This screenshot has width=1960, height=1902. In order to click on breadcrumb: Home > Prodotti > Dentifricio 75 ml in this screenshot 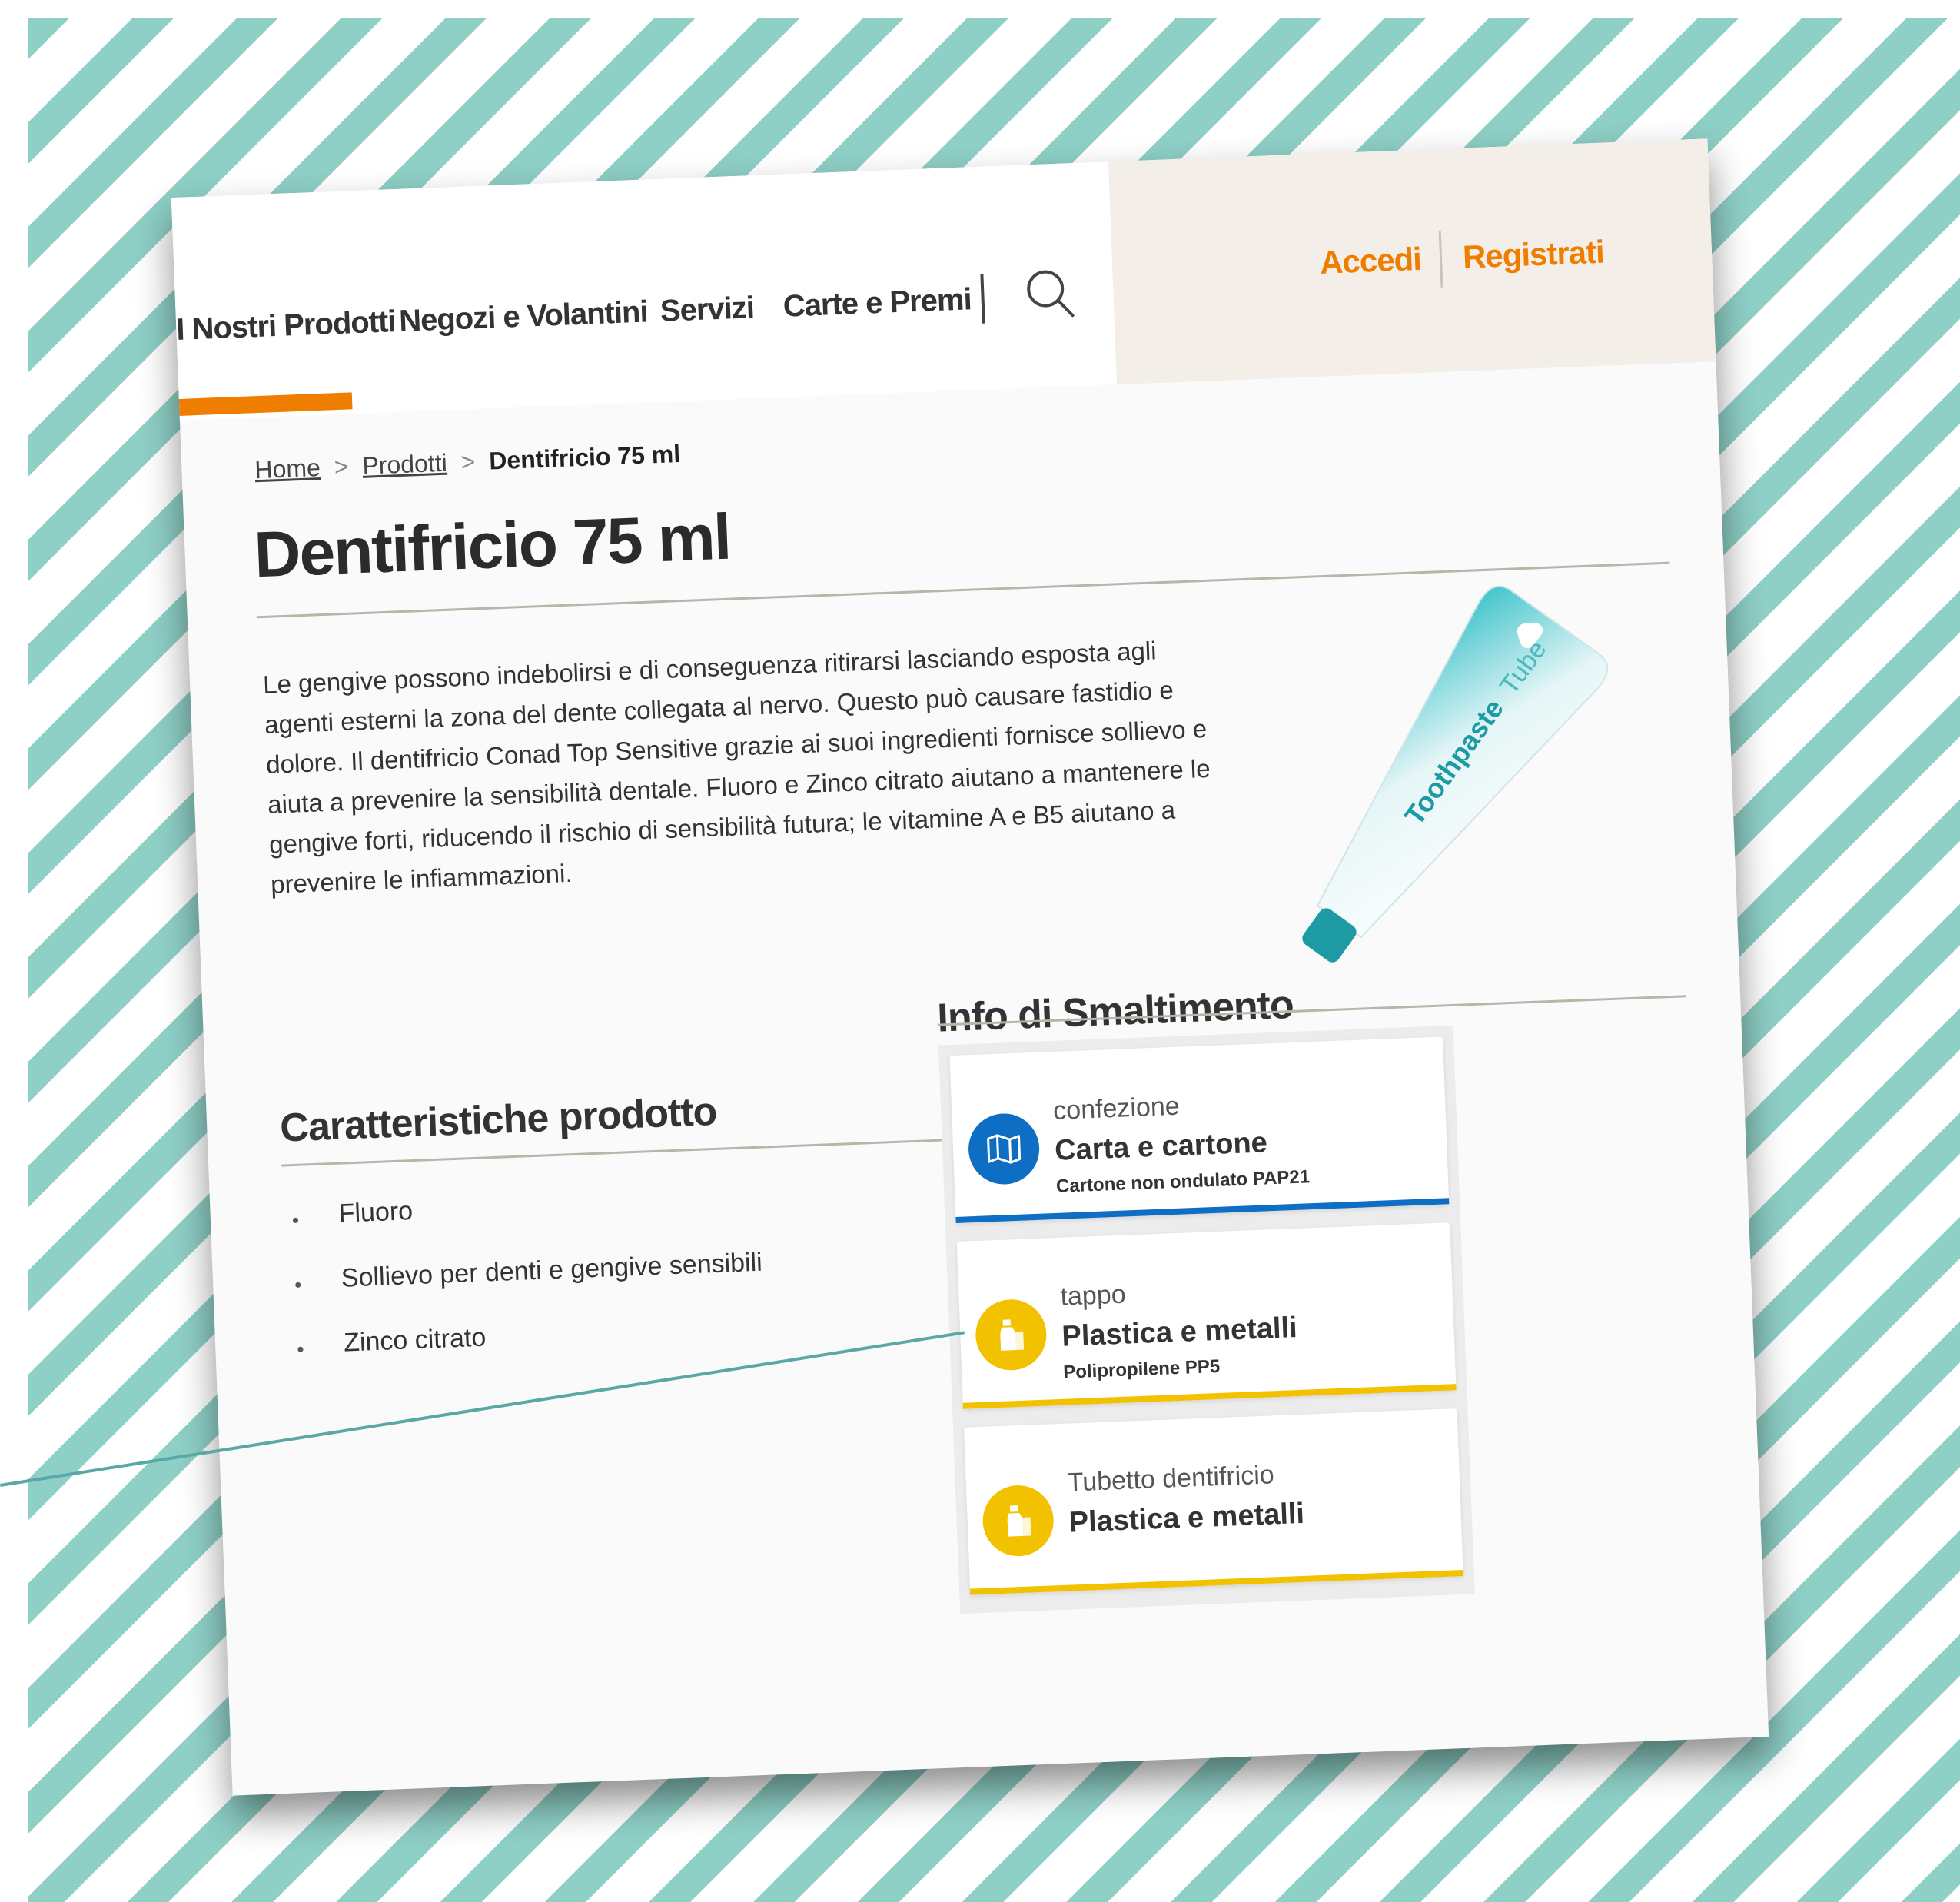, I will do `click(467, 462)`.